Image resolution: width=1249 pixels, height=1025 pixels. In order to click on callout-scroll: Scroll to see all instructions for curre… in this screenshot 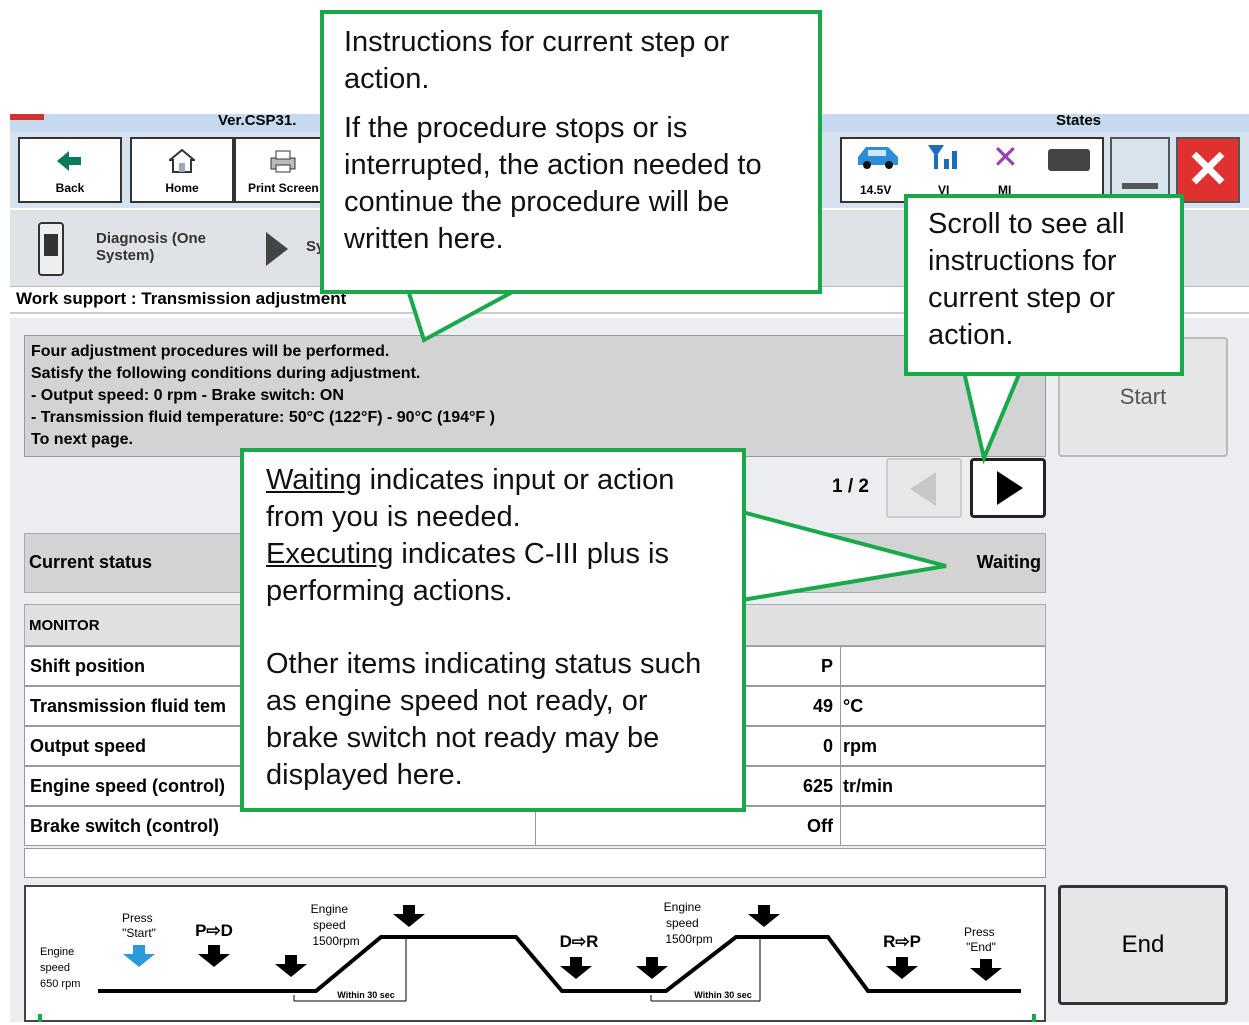, I will do `click(1044, 285)`.